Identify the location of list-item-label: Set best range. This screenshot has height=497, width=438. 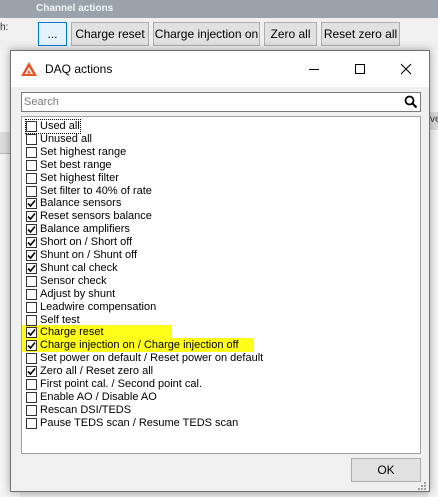
(76, 164).